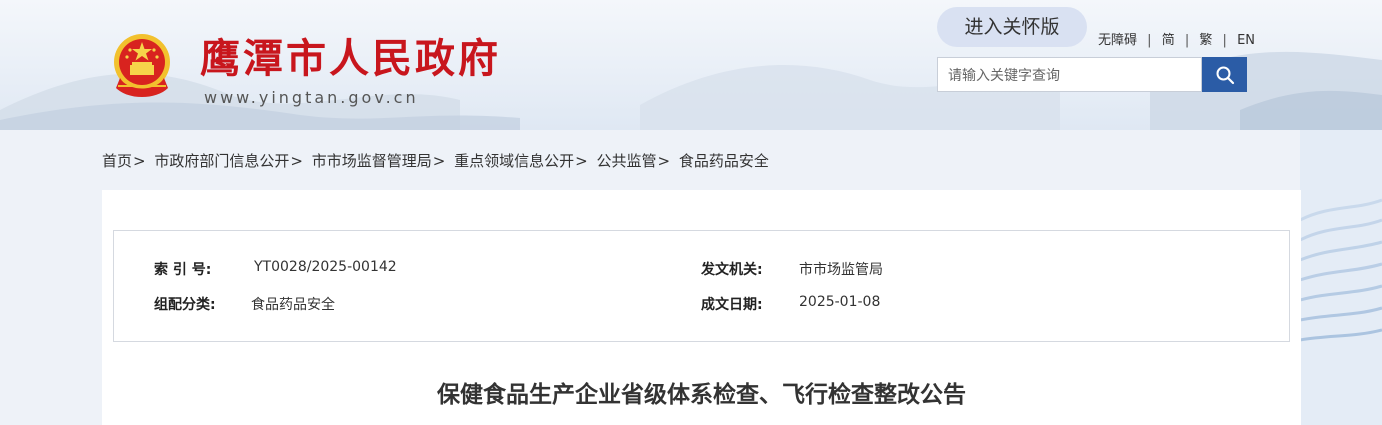 The width and height of the screenshot is (1382, 425). I want to click on search-button, so click(1224, 74).